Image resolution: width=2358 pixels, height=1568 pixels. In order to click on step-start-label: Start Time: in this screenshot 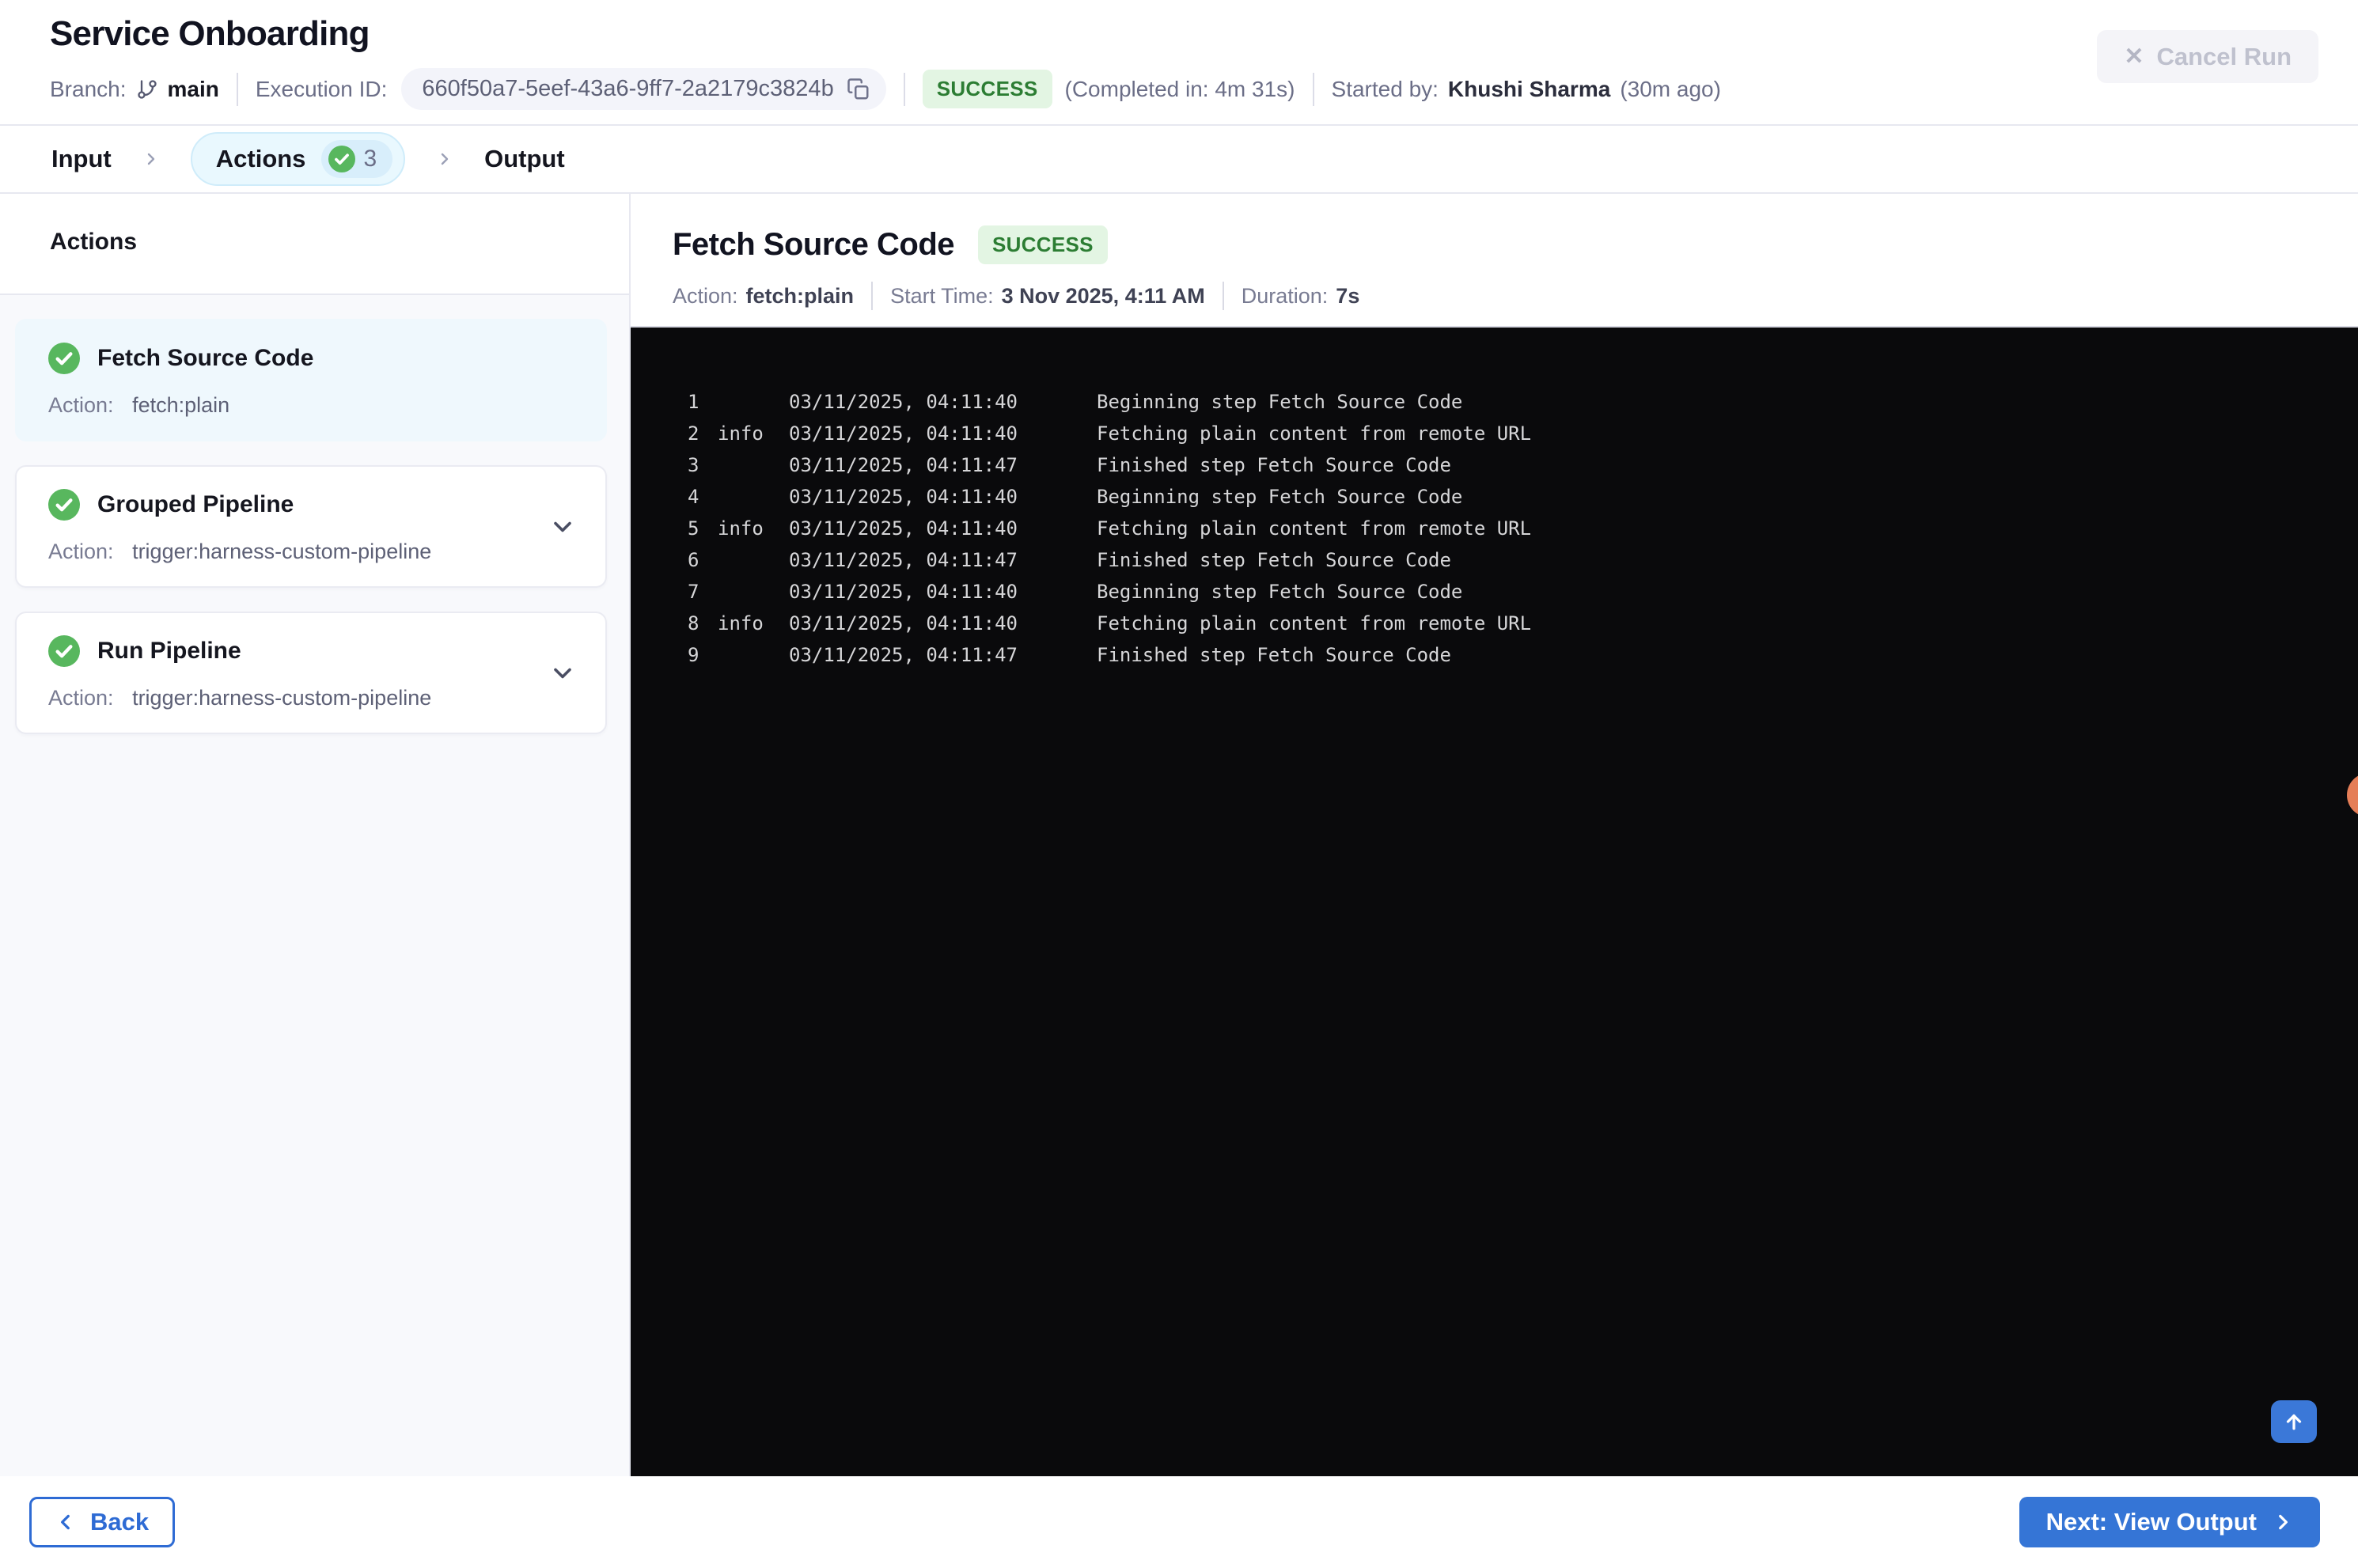, I will do `click(942, 295)`.